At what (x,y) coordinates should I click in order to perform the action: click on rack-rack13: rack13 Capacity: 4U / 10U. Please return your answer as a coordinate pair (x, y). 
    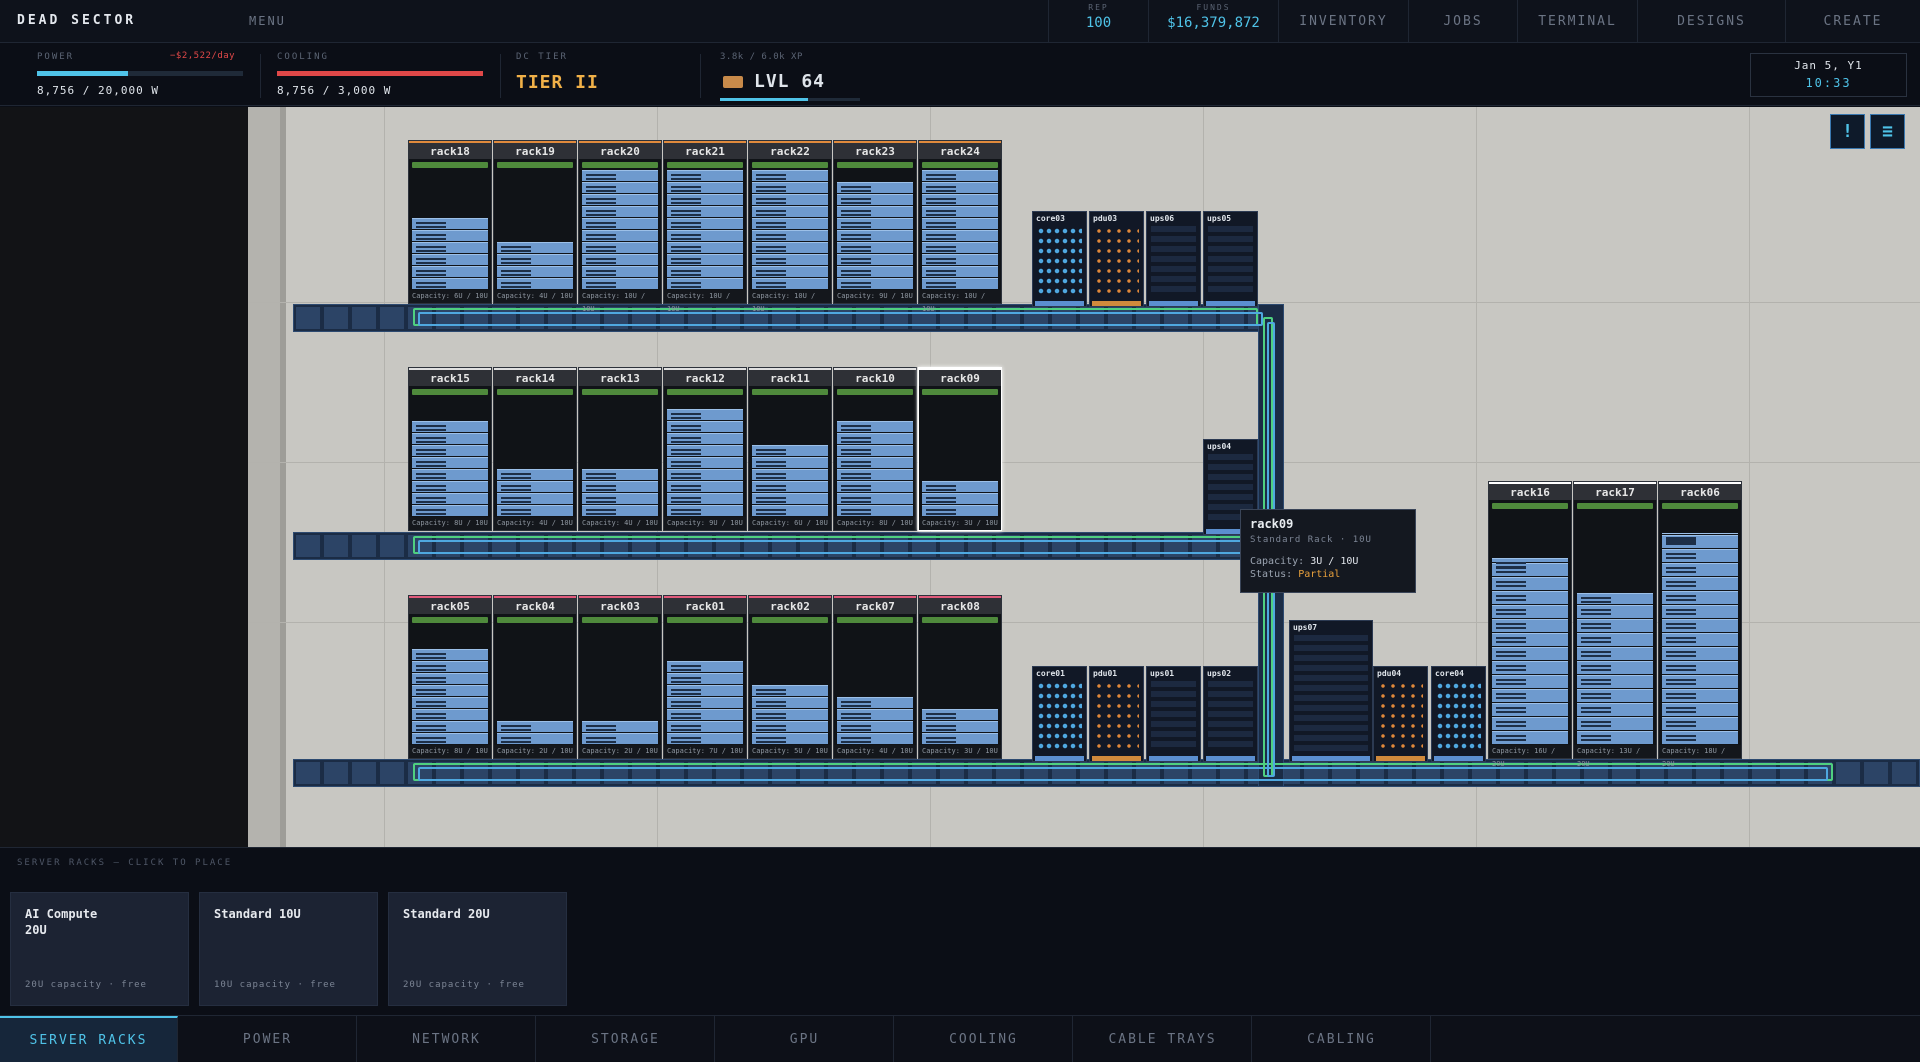
    Looking at the image, I should click on (620, 449).